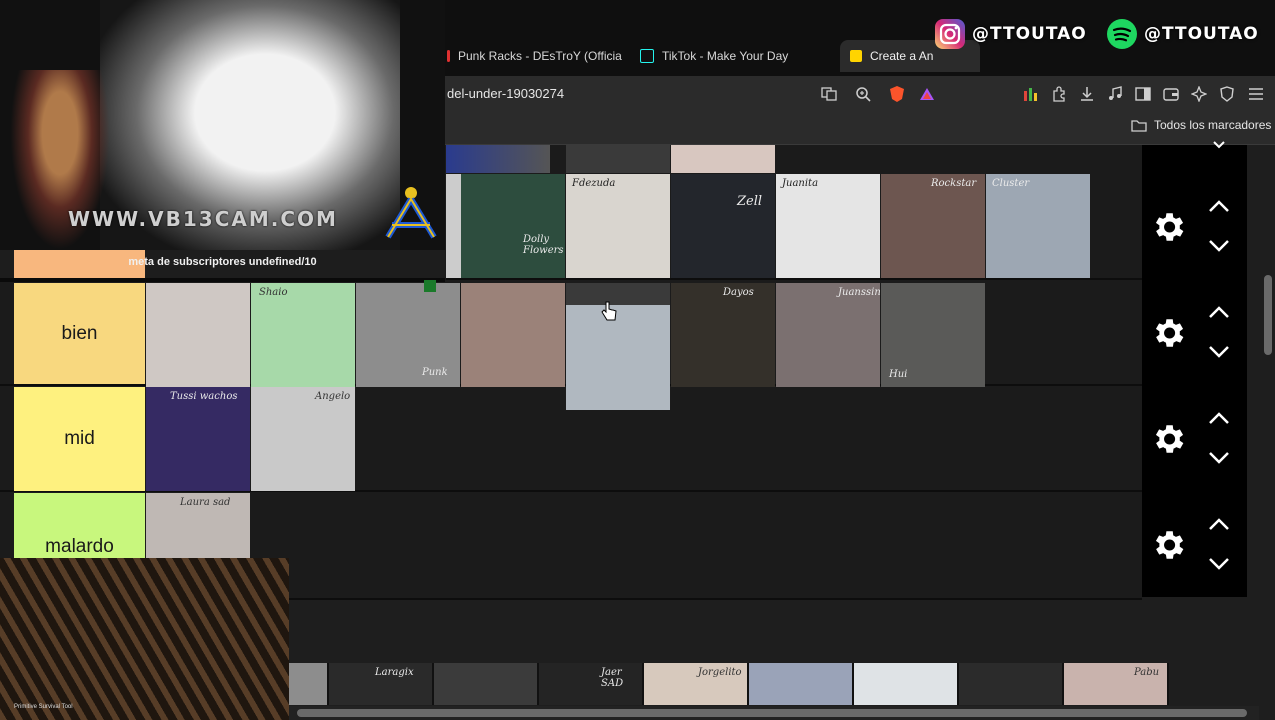 Image resolution: width=1275 pixels, height=720 pixels. I want to click on tab-label: TikTok - Make Your Day, so click(725, 56).